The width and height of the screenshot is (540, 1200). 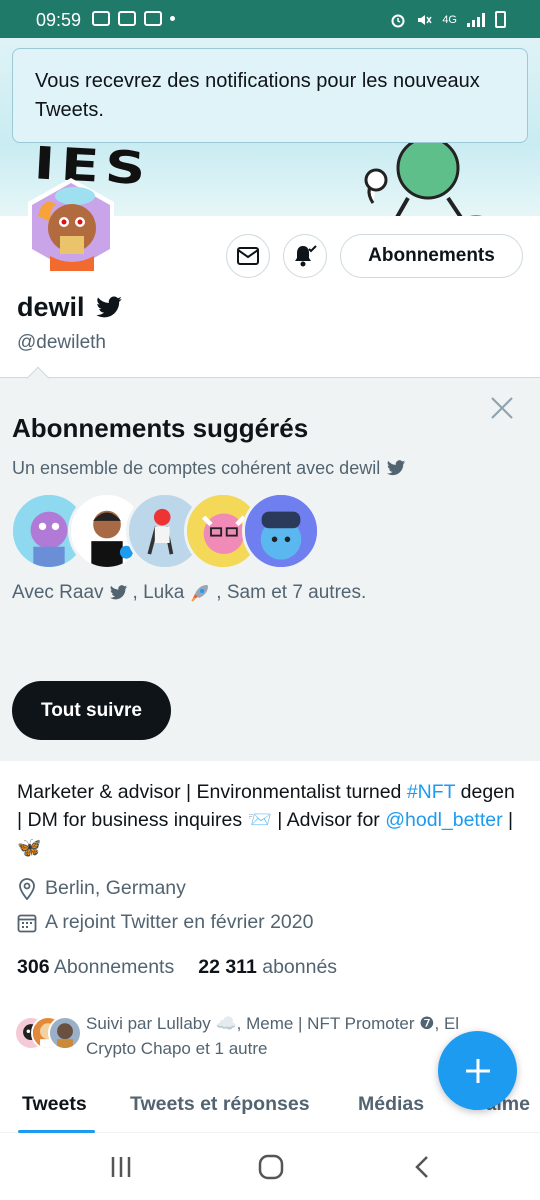 What do you see at coordinates (115, 888) in the screenshot?
I see `location-text: Berlin, Germany` at bounding box center [115, 888].